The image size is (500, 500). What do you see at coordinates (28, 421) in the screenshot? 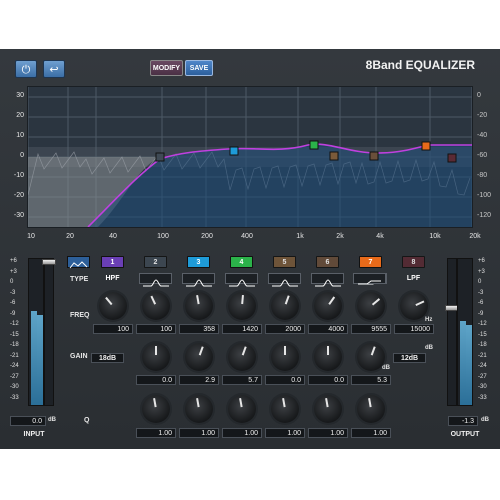
I see `input-gain-value: 0.0` at bounding box center [28, 421].